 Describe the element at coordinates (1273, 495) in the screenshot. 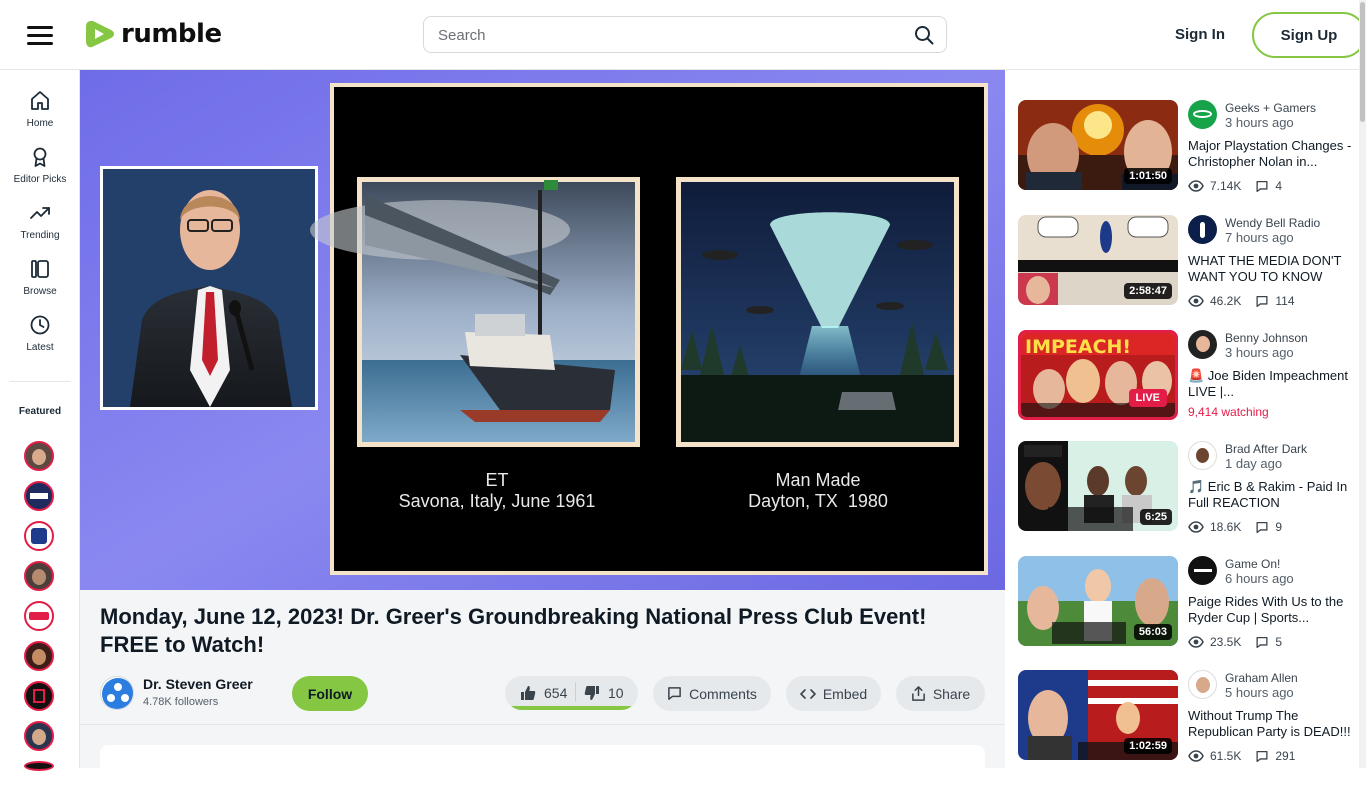

I see `video-title: 🎵 Eric B & Rakim - Paid In Full REACTION` at that location.